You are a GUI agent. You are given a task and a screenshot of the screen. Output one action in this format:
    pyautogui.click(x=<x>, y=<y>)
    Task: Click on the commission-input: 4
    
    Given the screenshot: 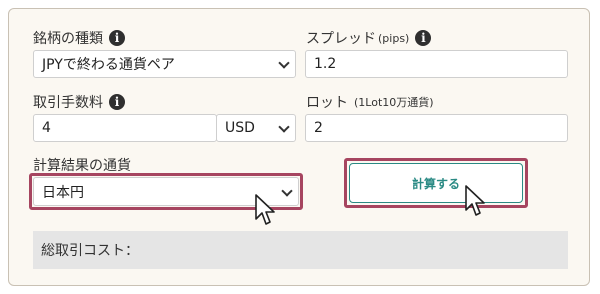 What is the action you would take?
    pyautogui.click(x=125, y=128)
    